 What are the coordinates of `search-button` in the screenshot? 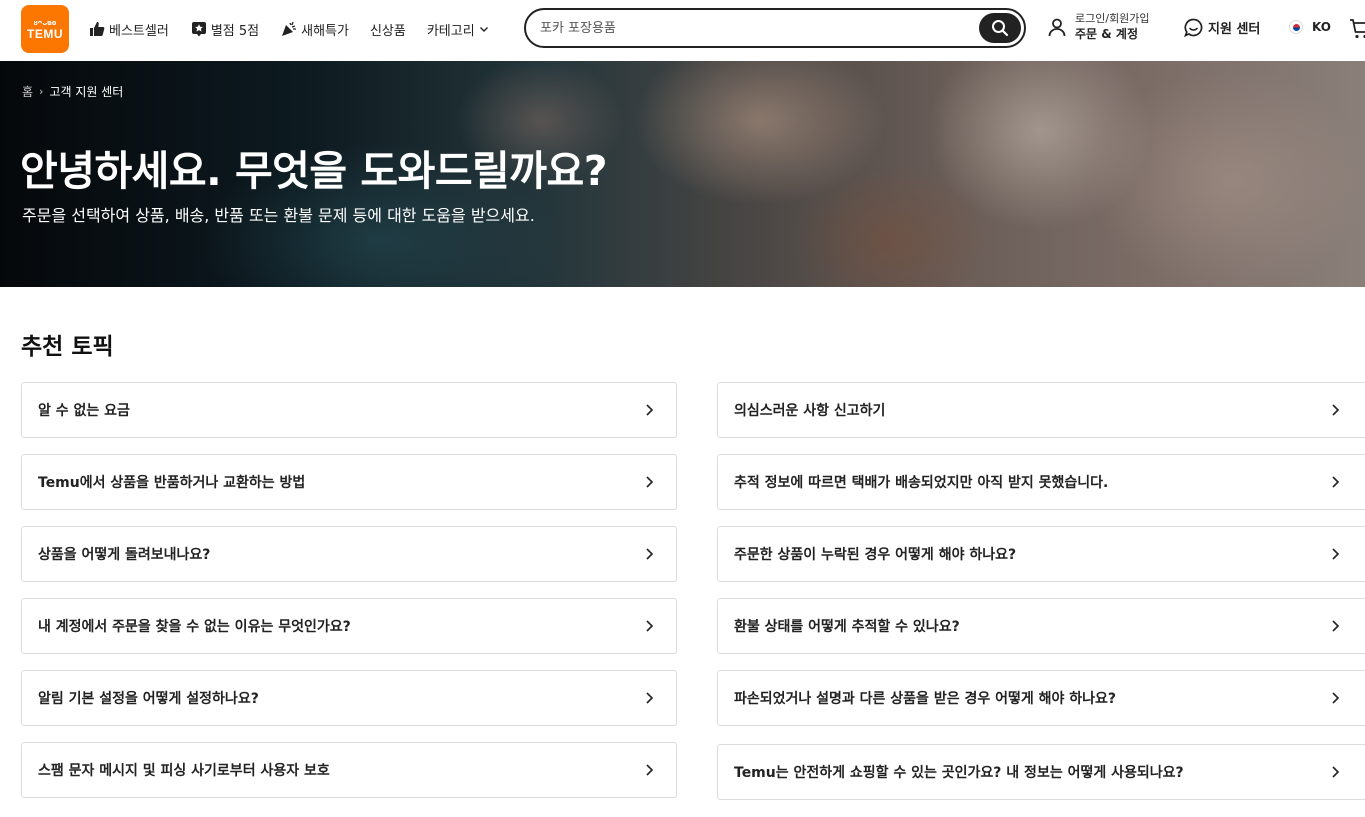 It's located at (1000, 28).